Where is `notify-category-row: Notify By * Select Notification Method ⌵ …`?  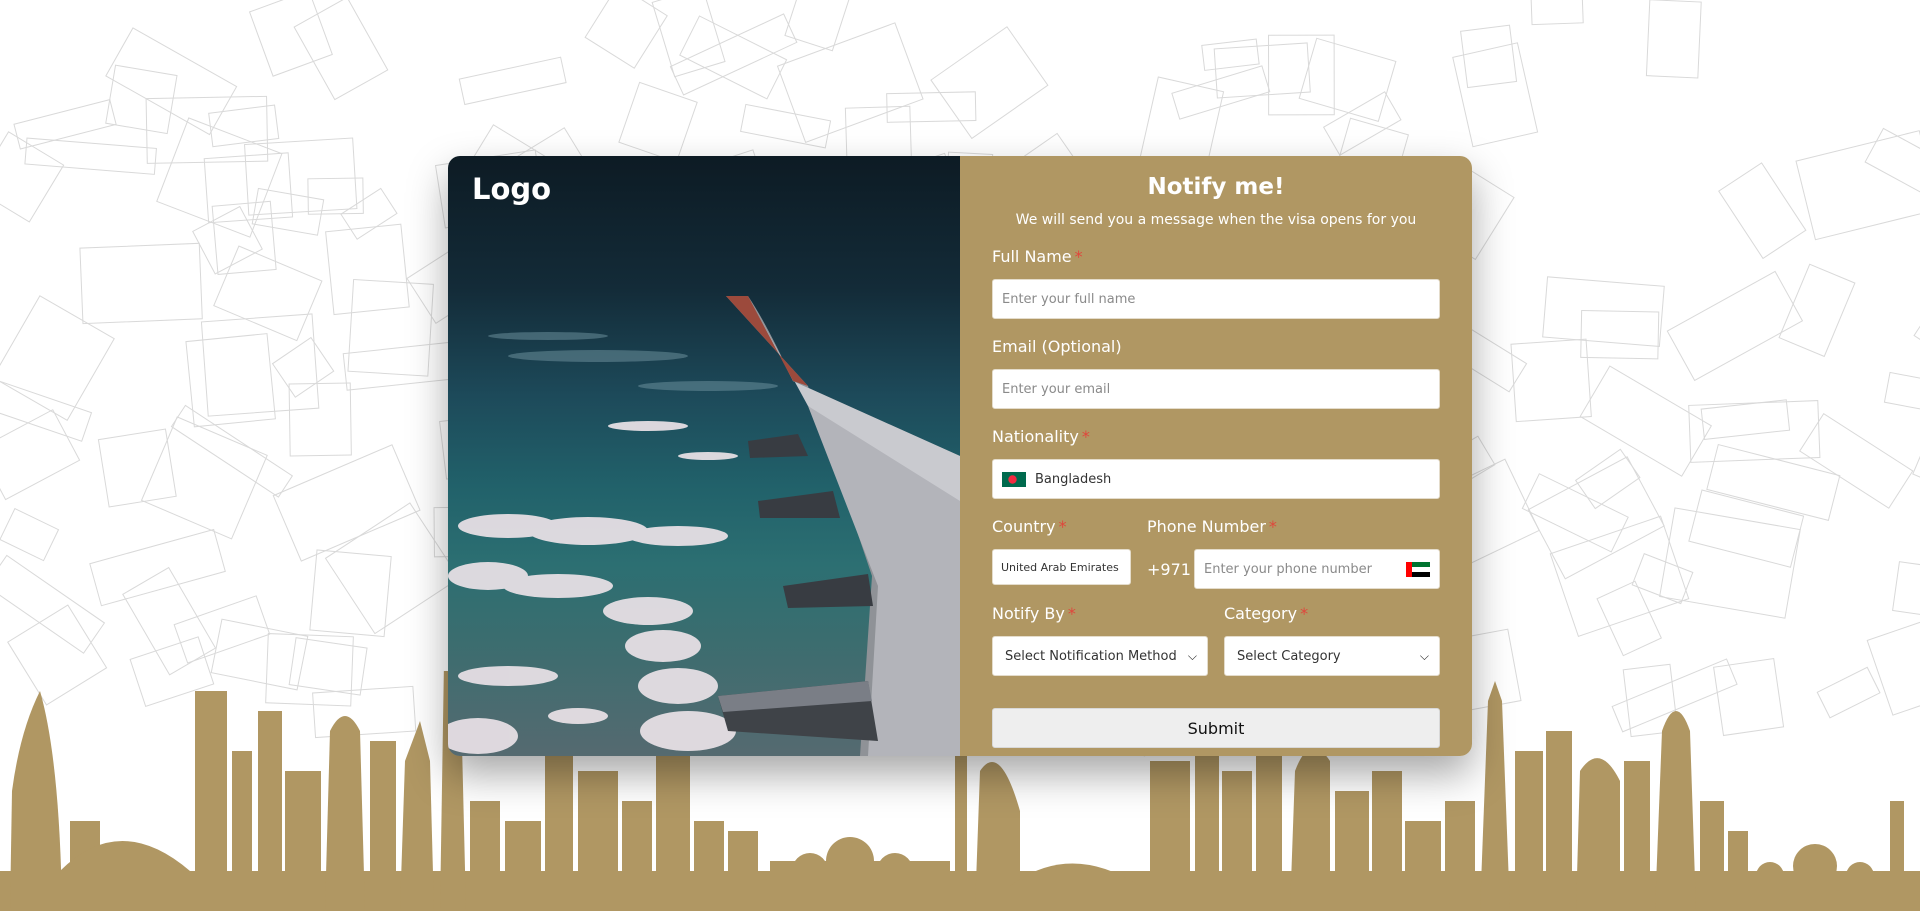 notify-category-row: Notify By * Select Notification Method ⌵ … is located at coordinates (1216, 640).